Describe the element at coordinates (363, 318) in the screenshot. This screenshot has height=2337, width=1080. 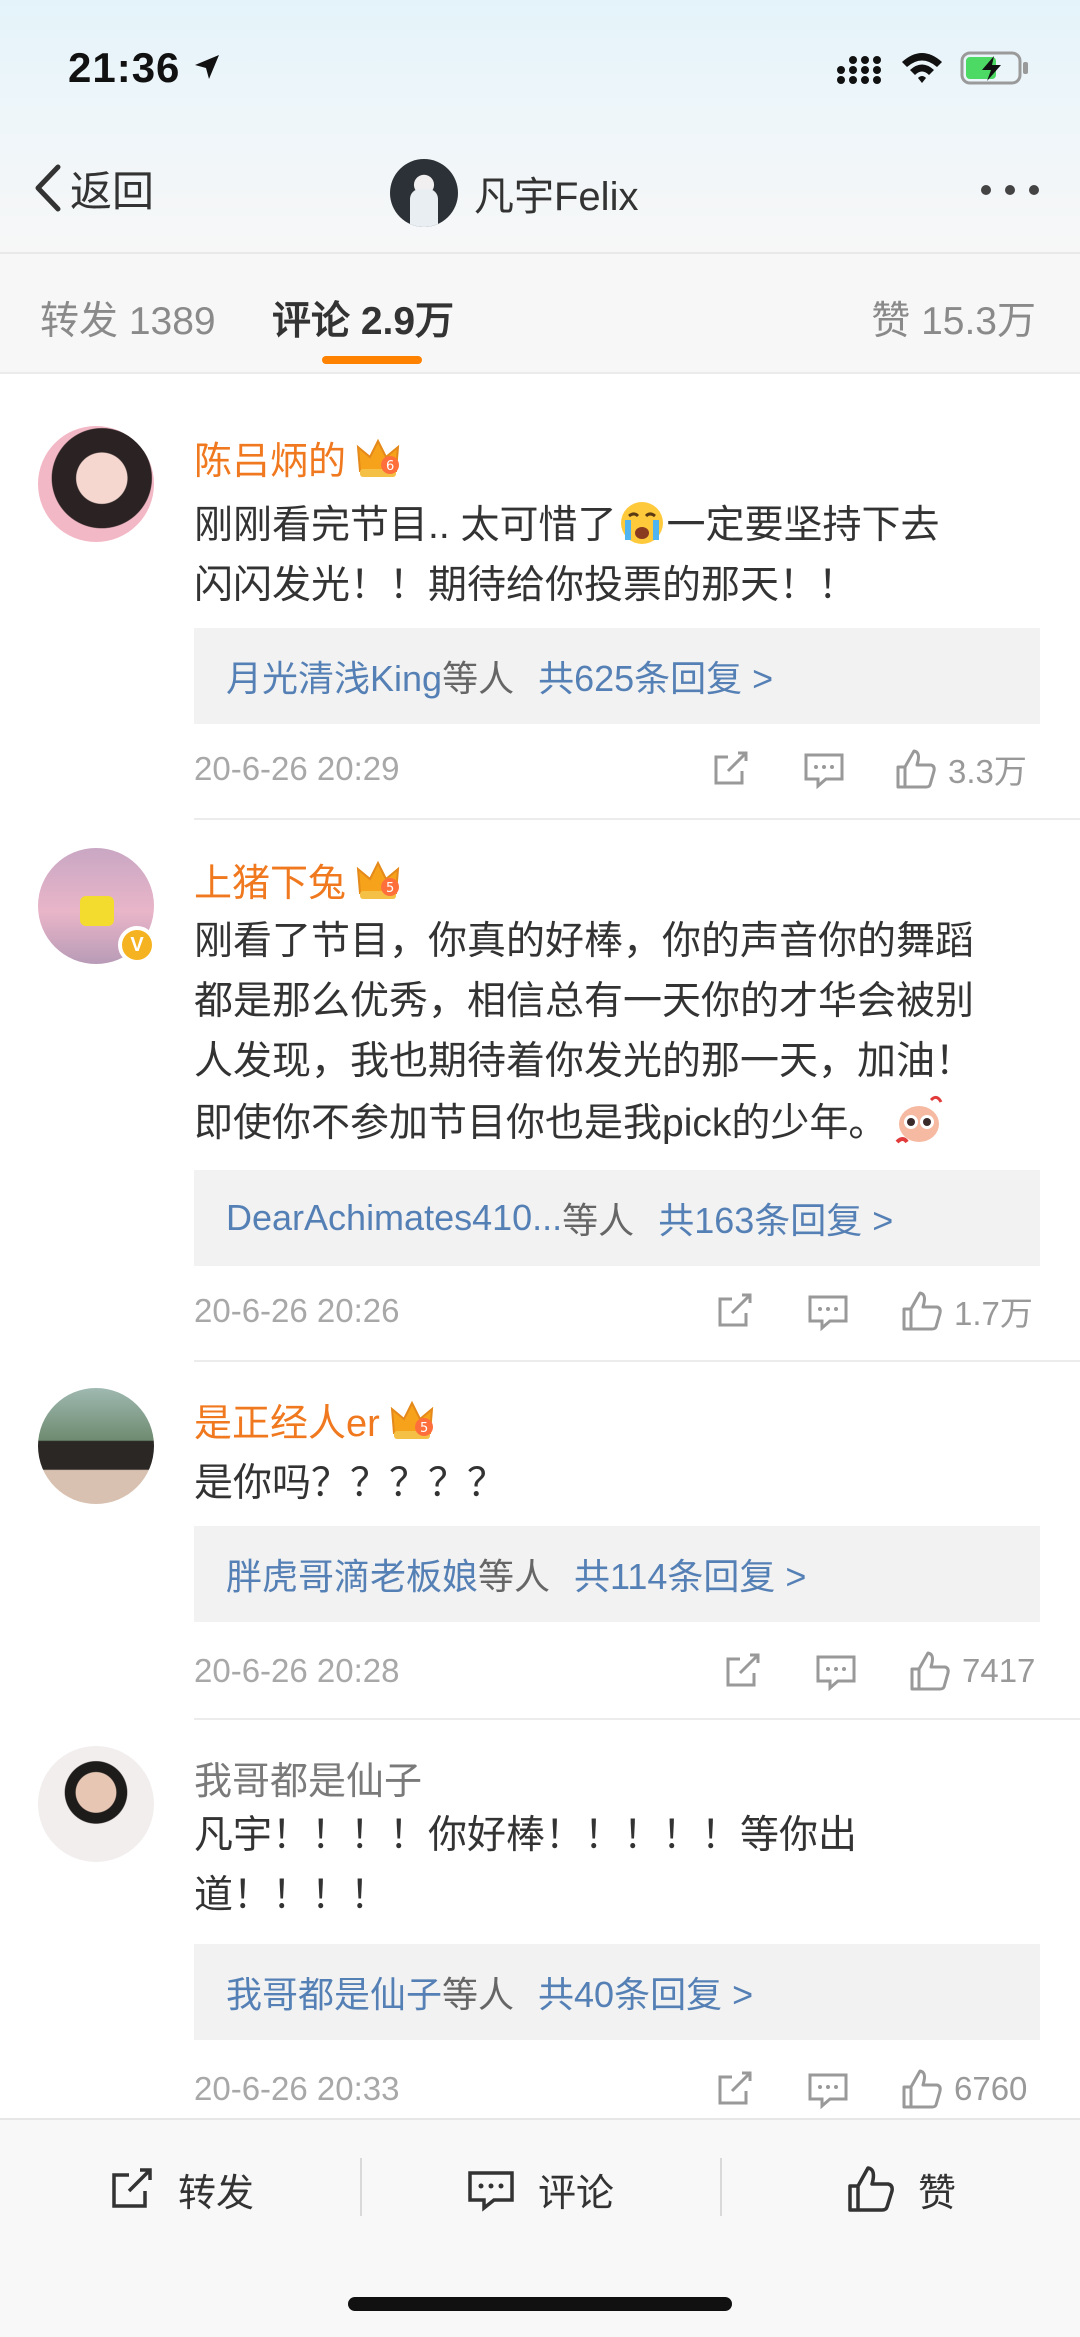
I see `tab-comment: 评论 2.9万` at that location.